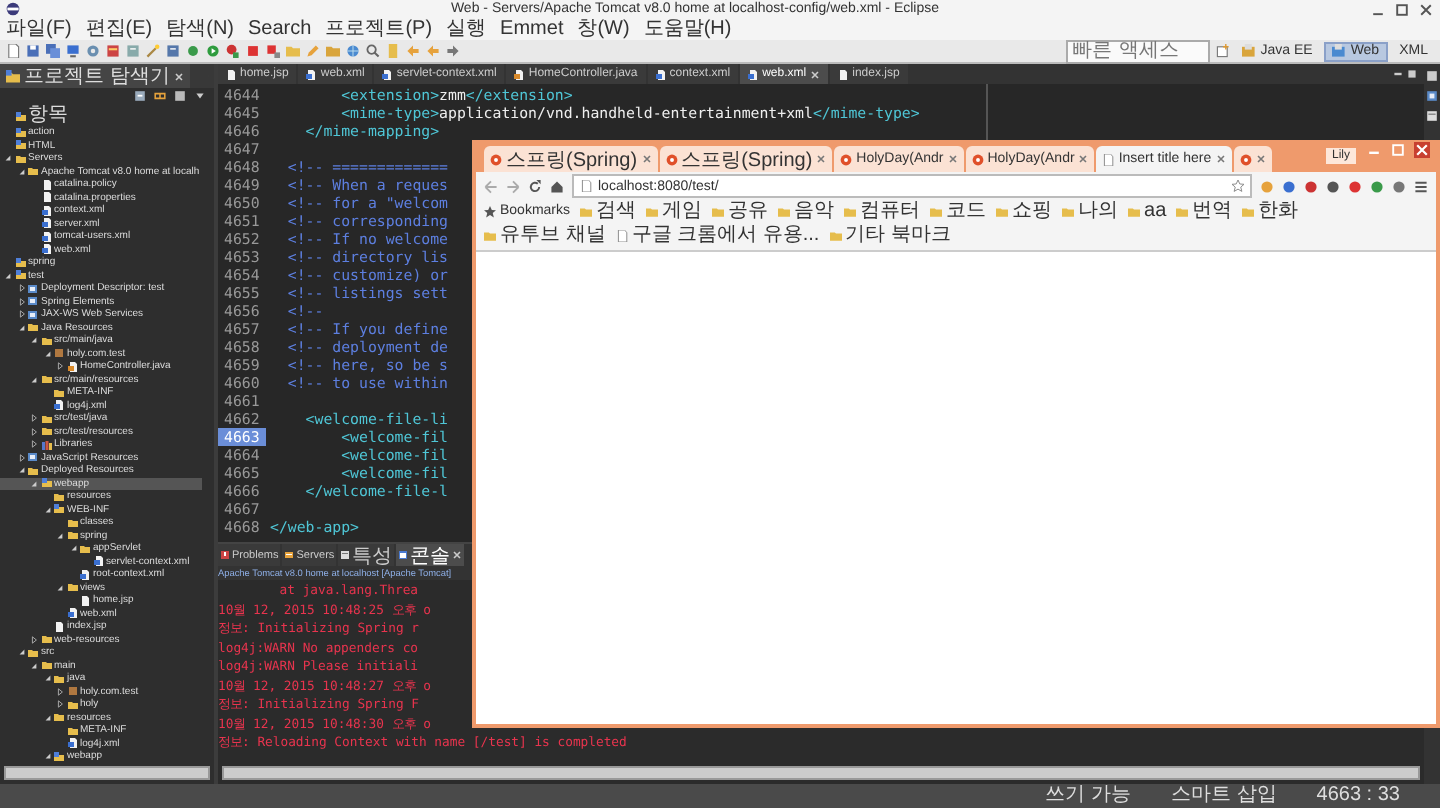 The width and height of the screenshot is (1440, 808). I want to click on menu-item: 프로젝트(P), so click(379, 29).